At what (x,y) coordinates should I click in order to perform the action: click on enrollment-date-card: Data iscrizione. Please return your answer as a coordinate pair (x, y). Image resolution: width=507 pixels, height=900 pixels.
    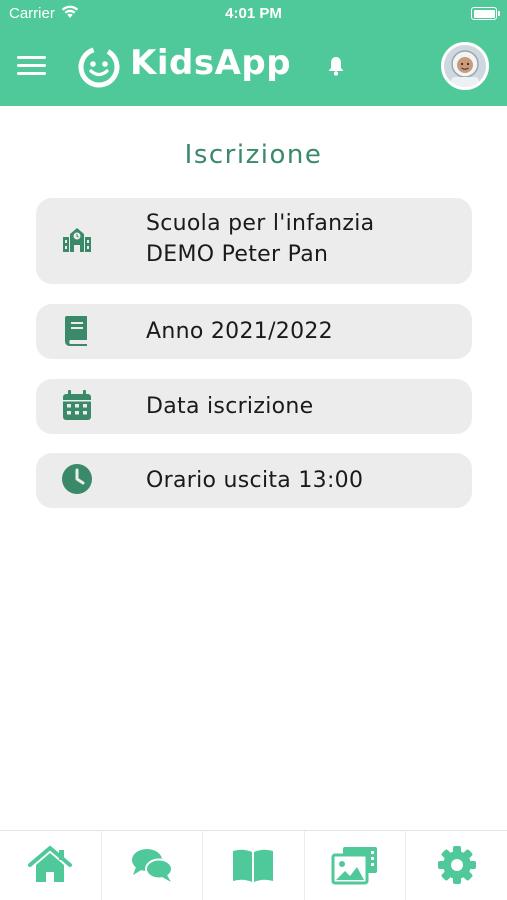
    Looking at the image, I should click on (254, 406).